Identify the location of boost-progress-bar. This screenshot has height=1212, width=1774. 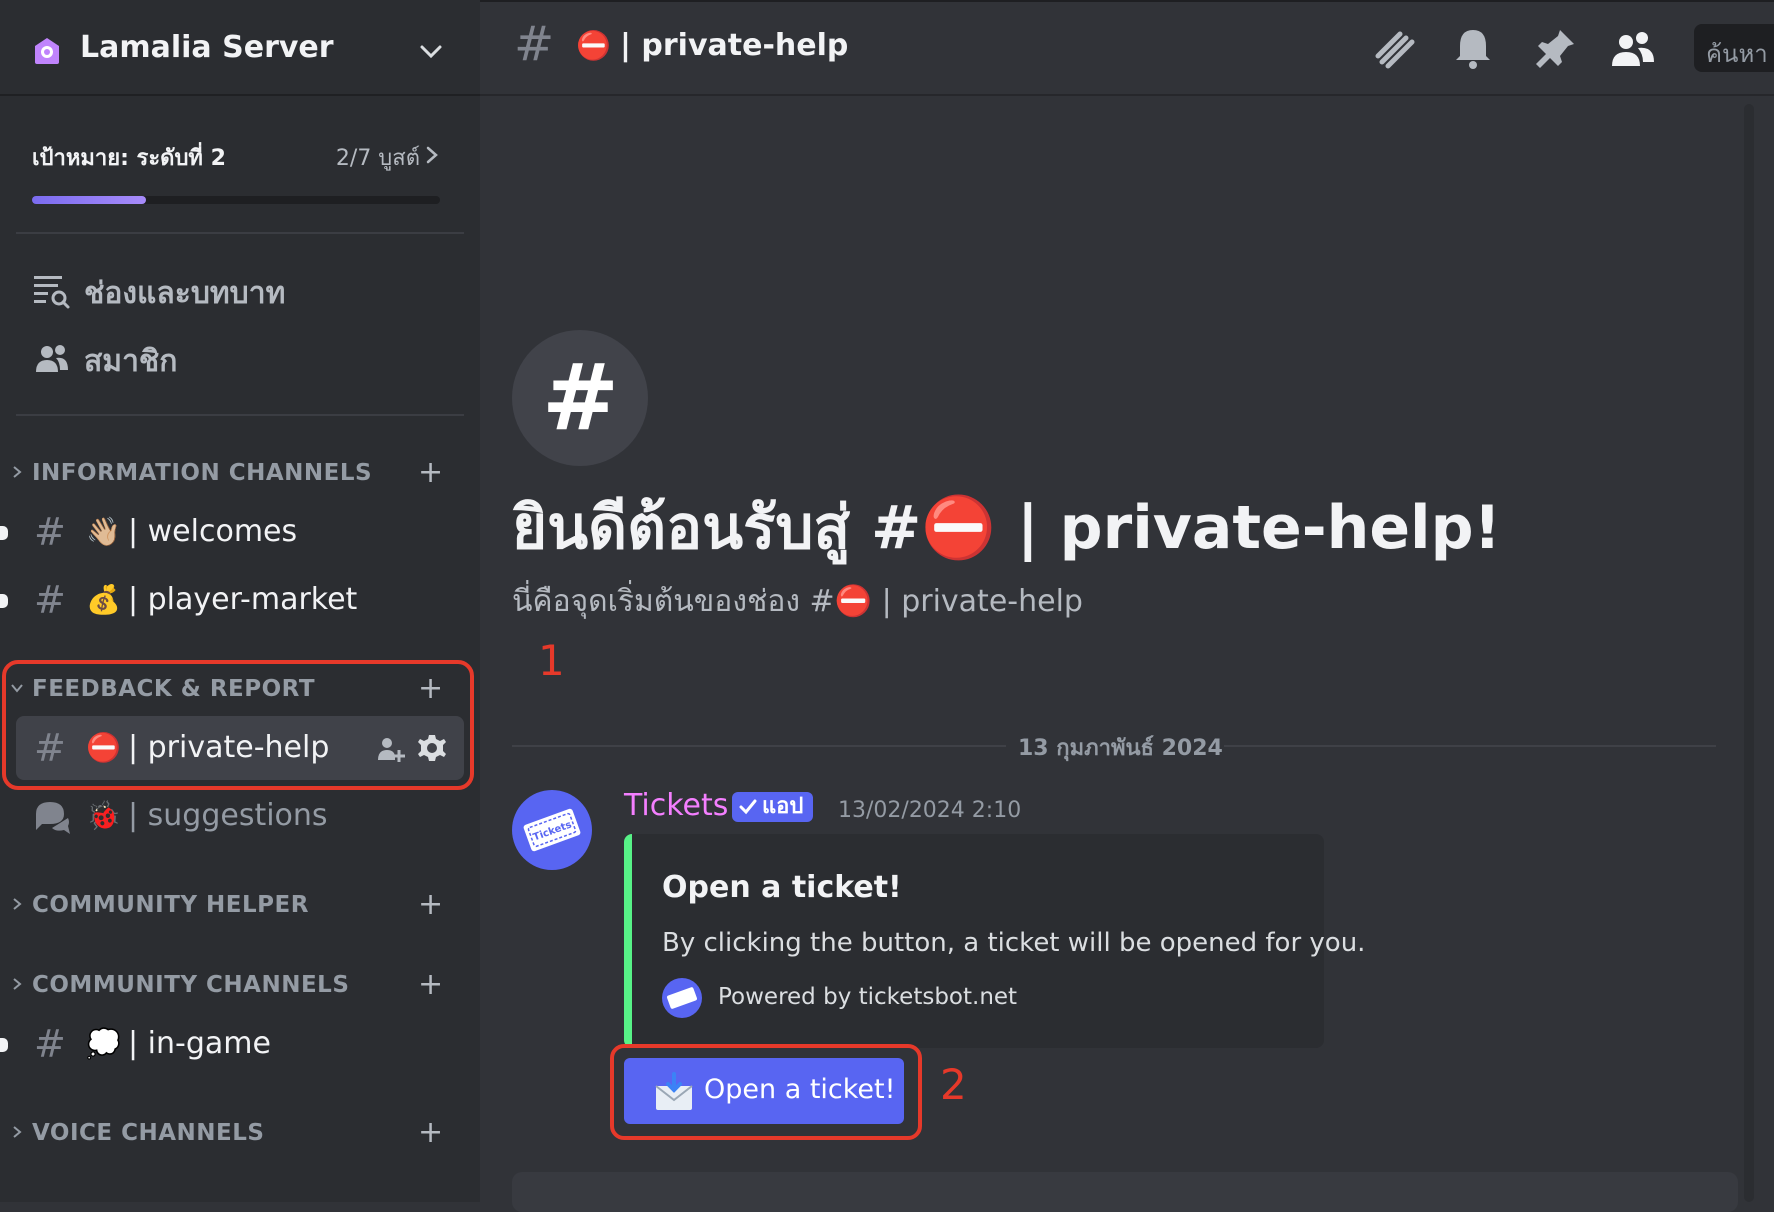
(236, 200).